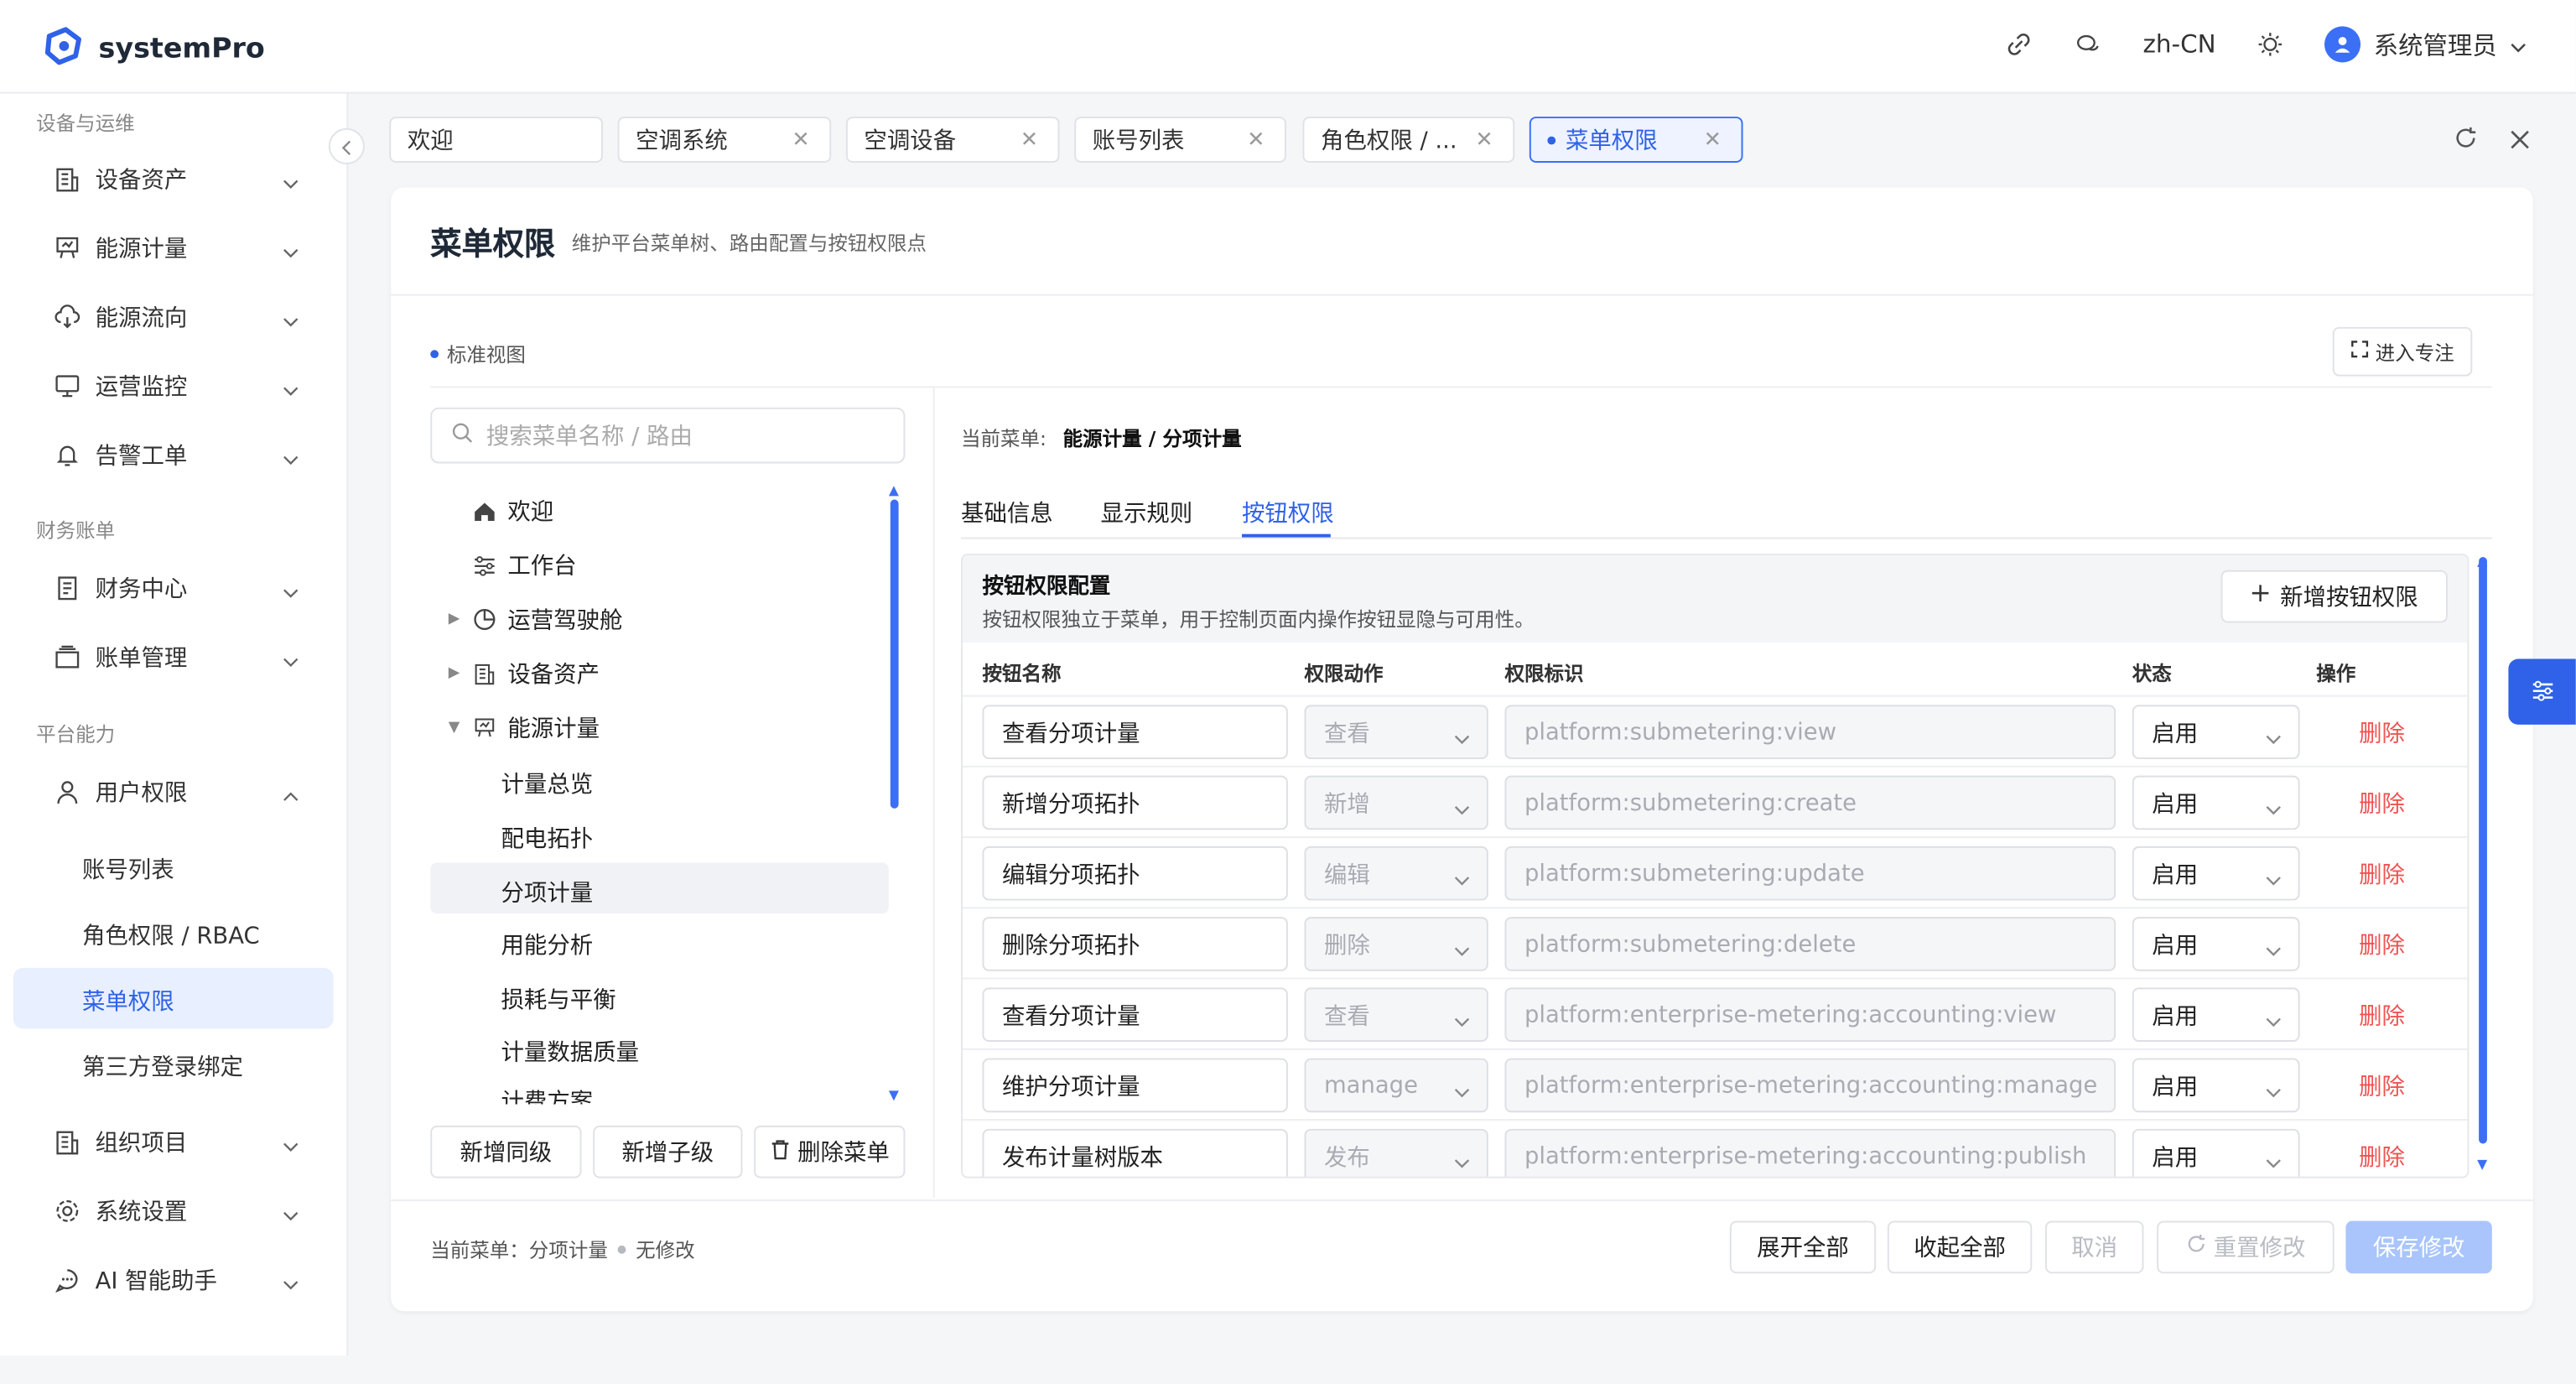 The height and width of the screenshot is (1384, 2576). I want to click on tab-display-rules: 显示规则, so click(1147, 513).